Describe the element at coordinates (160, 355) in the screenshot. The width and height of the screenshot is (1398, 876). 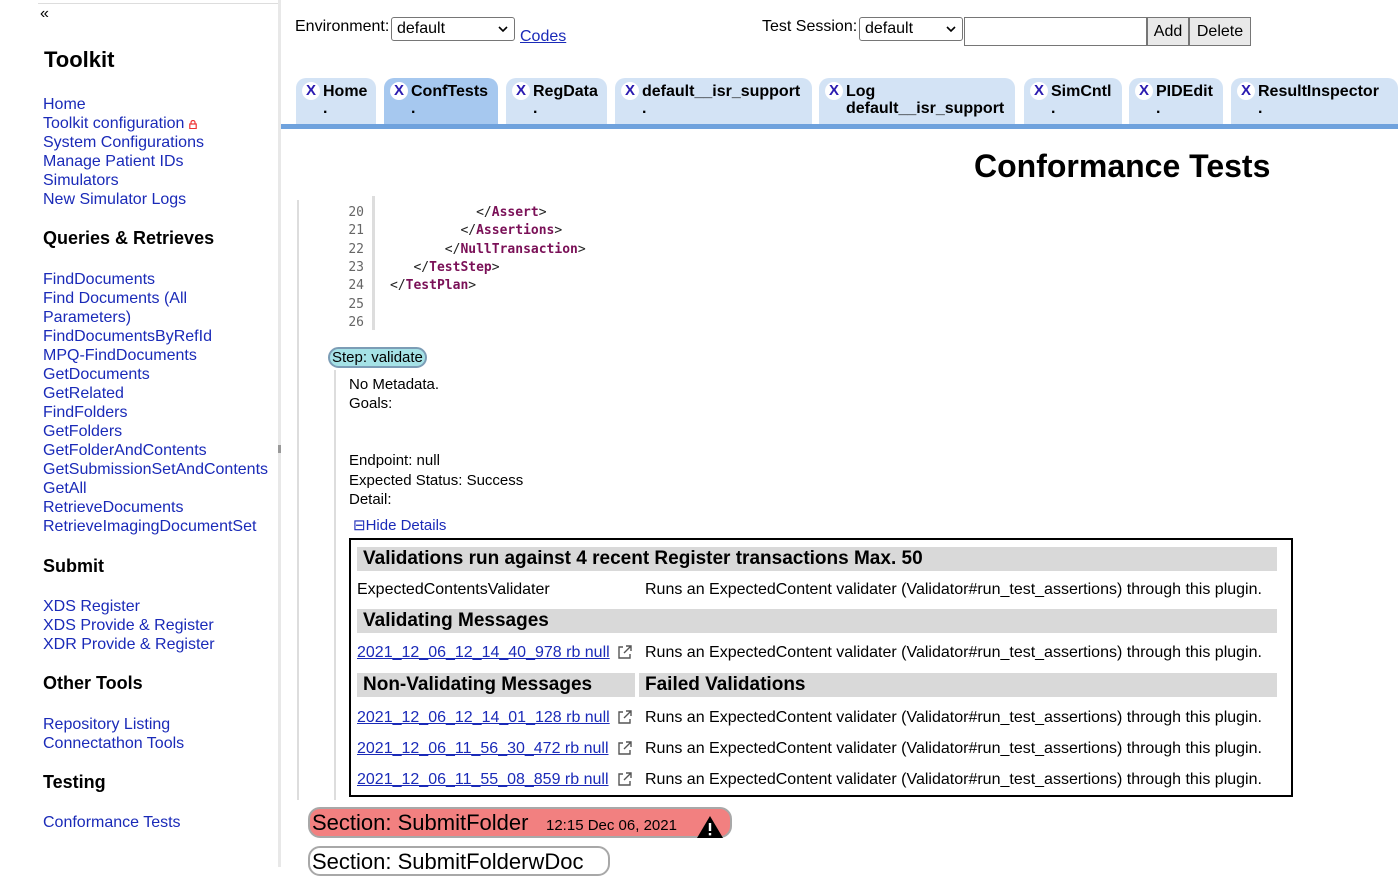
I see `sidebar-link-mpq-finddocuments: MPQ-FindDocuments` at that location.